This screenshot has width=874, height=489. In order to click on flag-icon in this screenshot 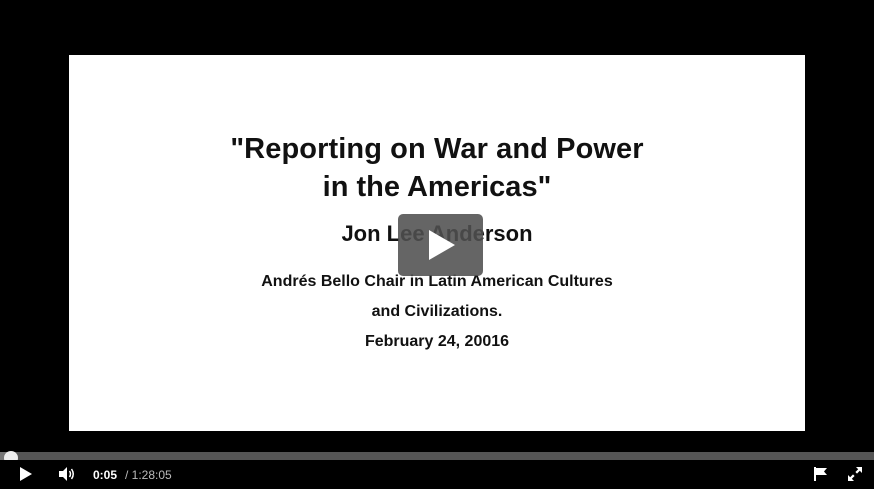, I will do `click(820, 474)`.